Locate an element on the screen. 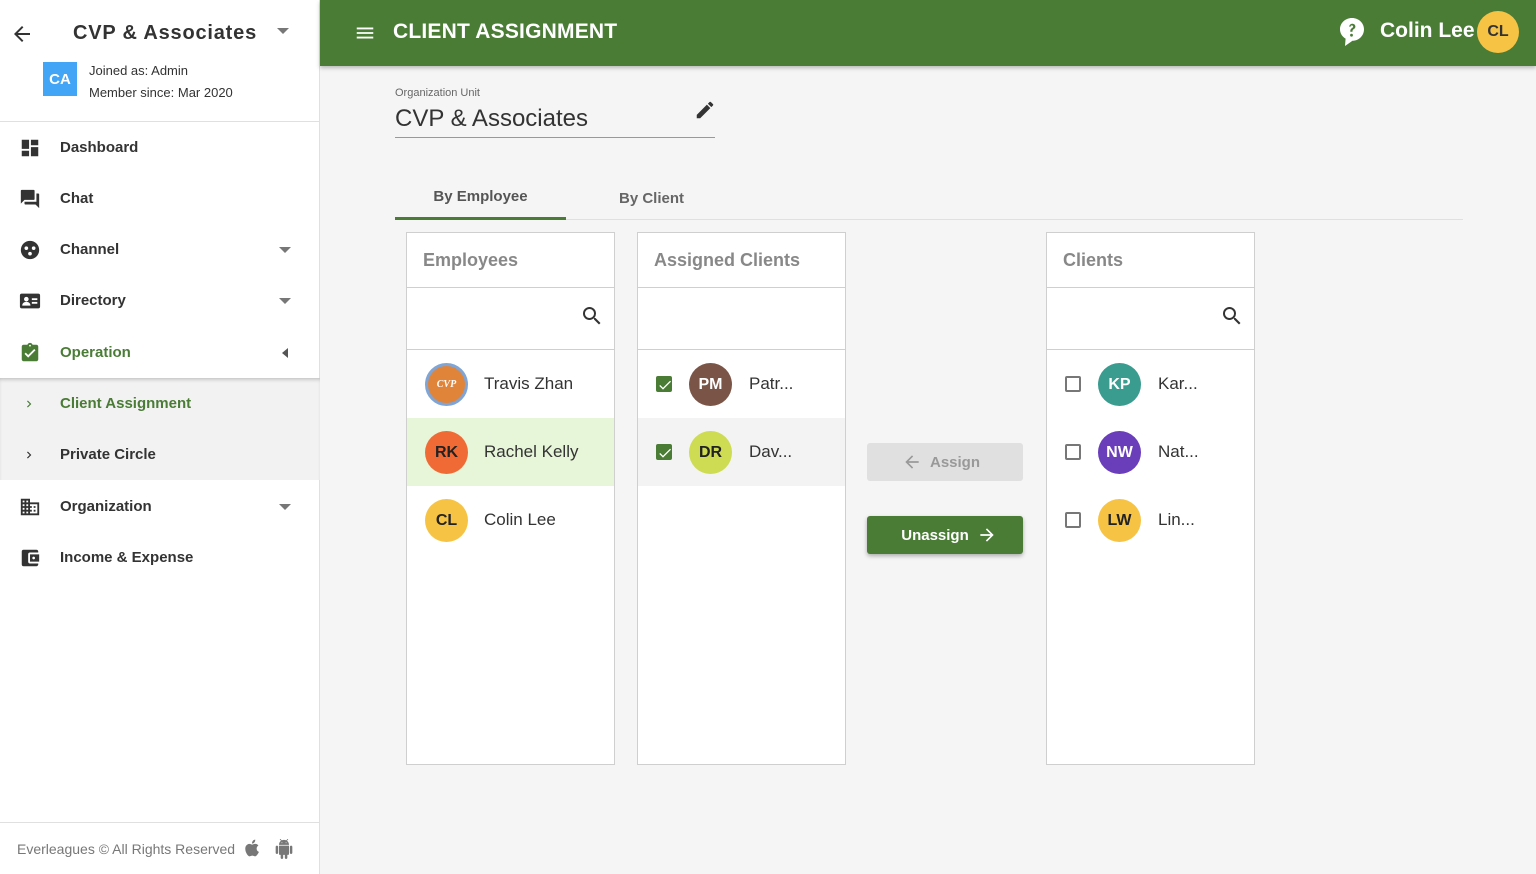 This screenshot has height=874, width=1536. org-avatar: CA is located at coordinates (60, 79).